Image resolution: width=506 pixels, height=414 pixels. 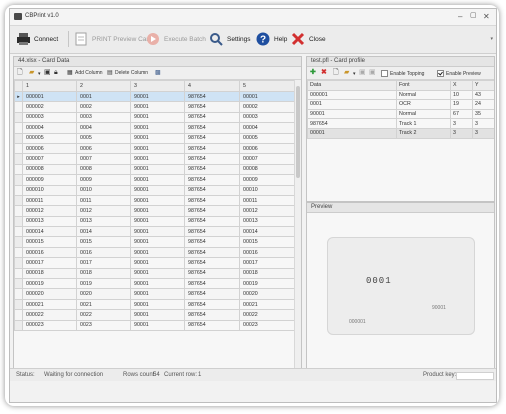 What do you see at coordinates (154, 138) in the screenshot?
I see `table-row: 000005 0005 90001 987654 00005` at bounding box center [154, 138].